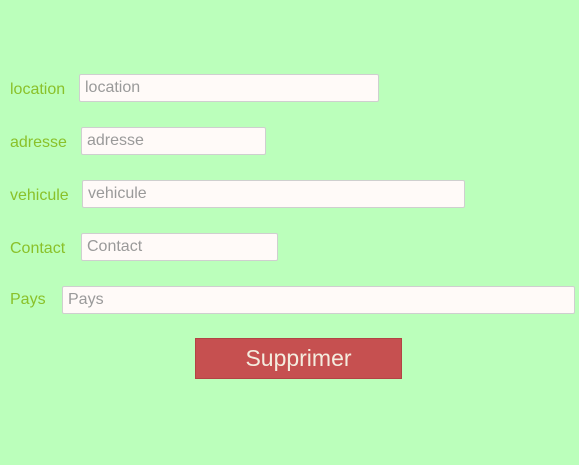 Image resolution: width=579 pixels, height=465 pixels. Describe the element at coordinates (318, 300) in the screenshot. I see `pays-input` at that location.